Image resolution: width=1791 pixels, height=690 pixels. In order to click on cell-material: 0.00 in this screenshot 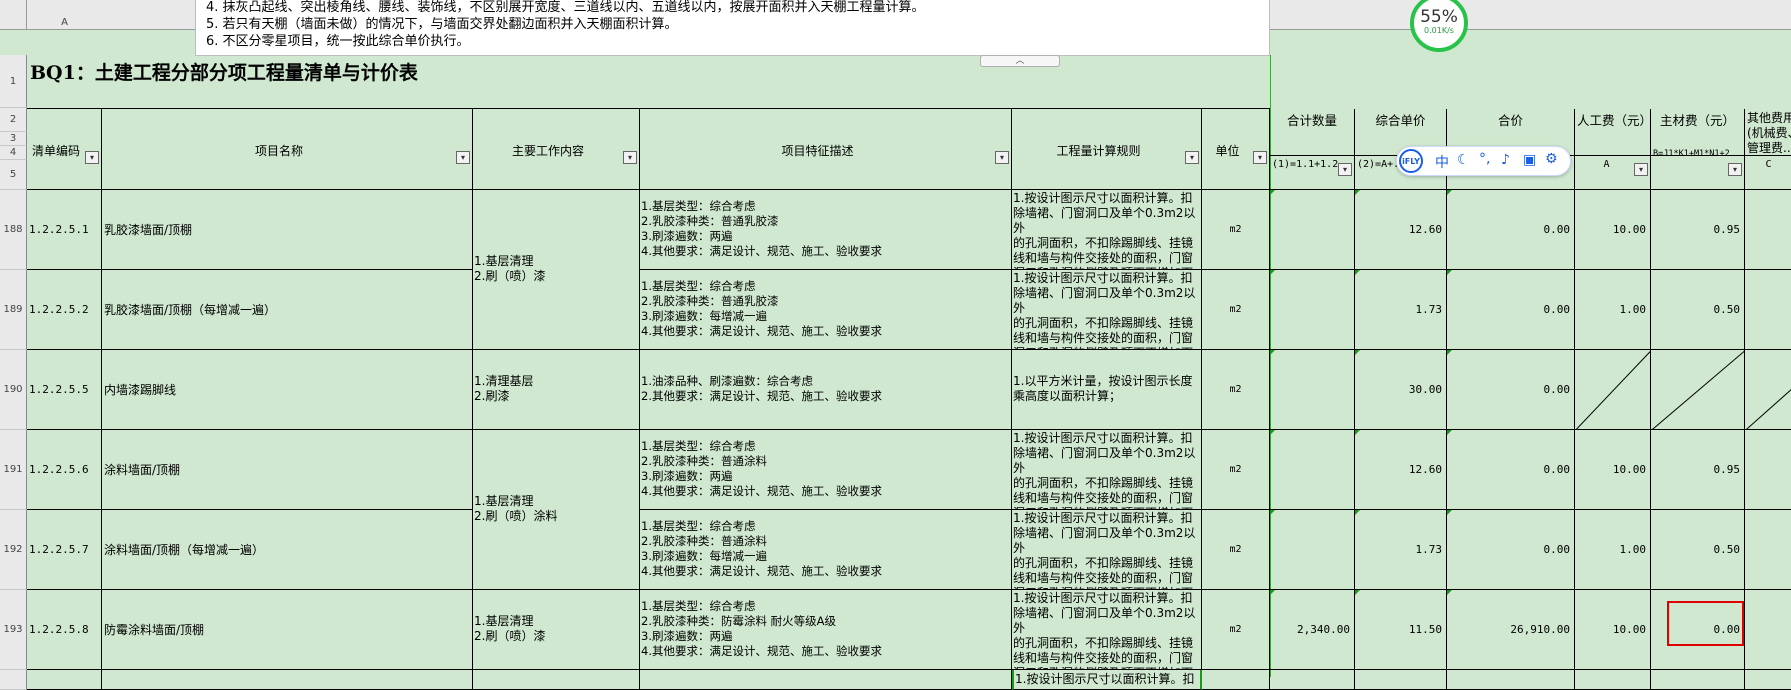, I will do `click(1698, 630)`.